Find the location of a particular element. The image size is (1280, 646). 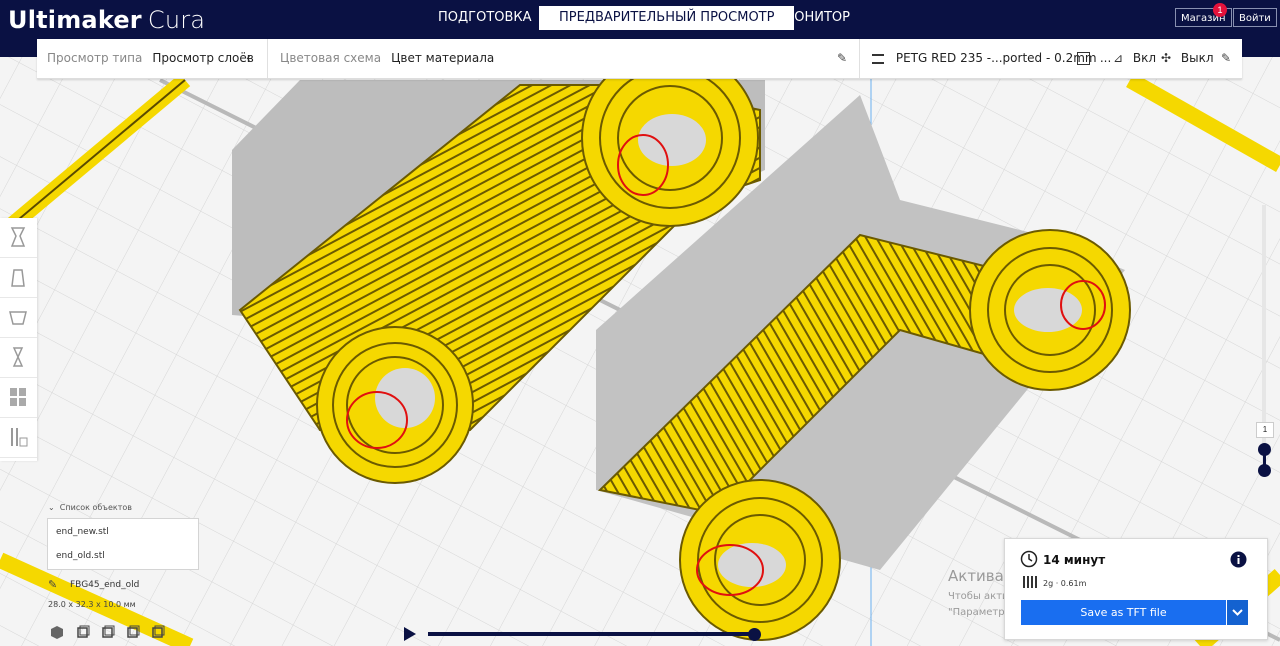

support-value: Вкл is located at coordinates (1144, 58).